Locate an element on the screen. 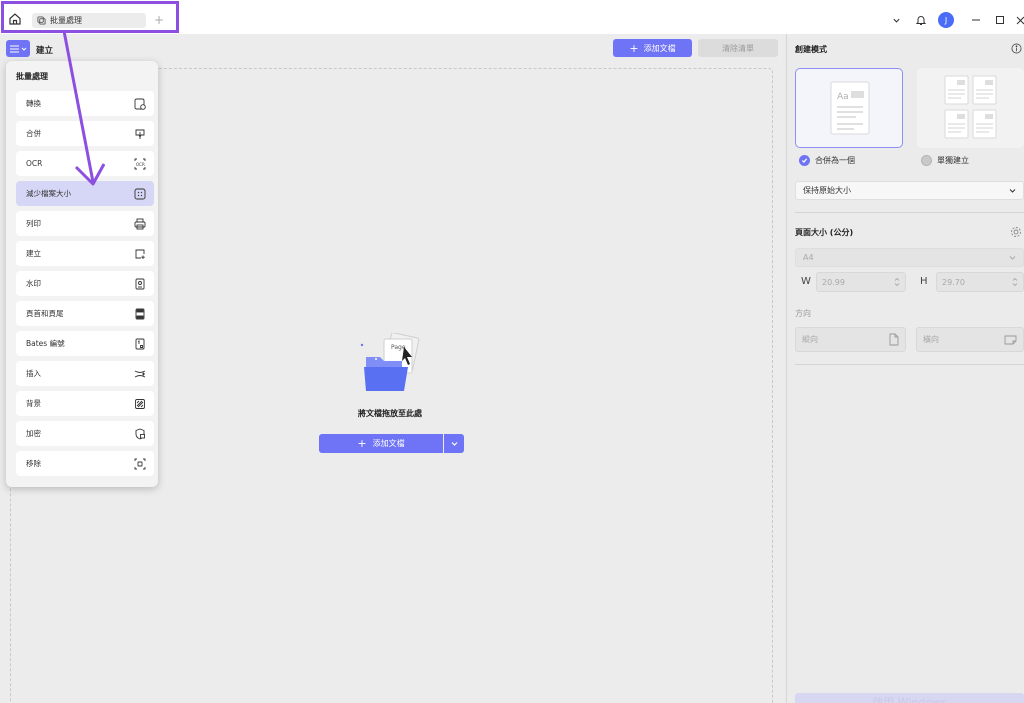 Image resolution: width=1024 pixels, height=703 pixels. menu-item-insert: 插入 is located at coordinates (85, 373).